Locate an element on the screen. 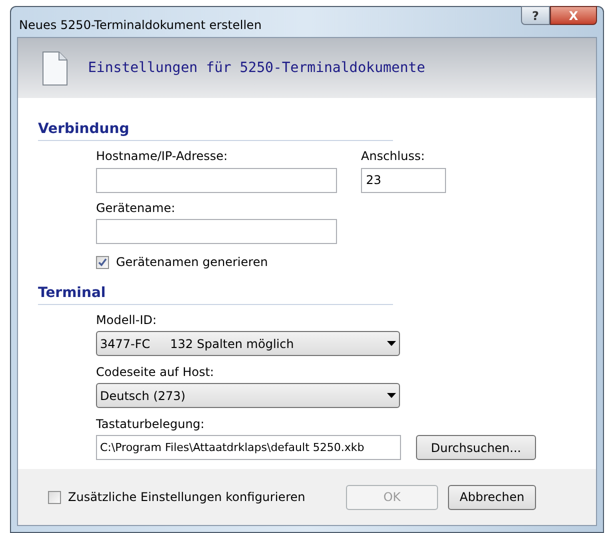 The width and height of the screenshot is (610, 533). codepage-dropdown: Deutsch (273) is located at coordinates (248, 395).